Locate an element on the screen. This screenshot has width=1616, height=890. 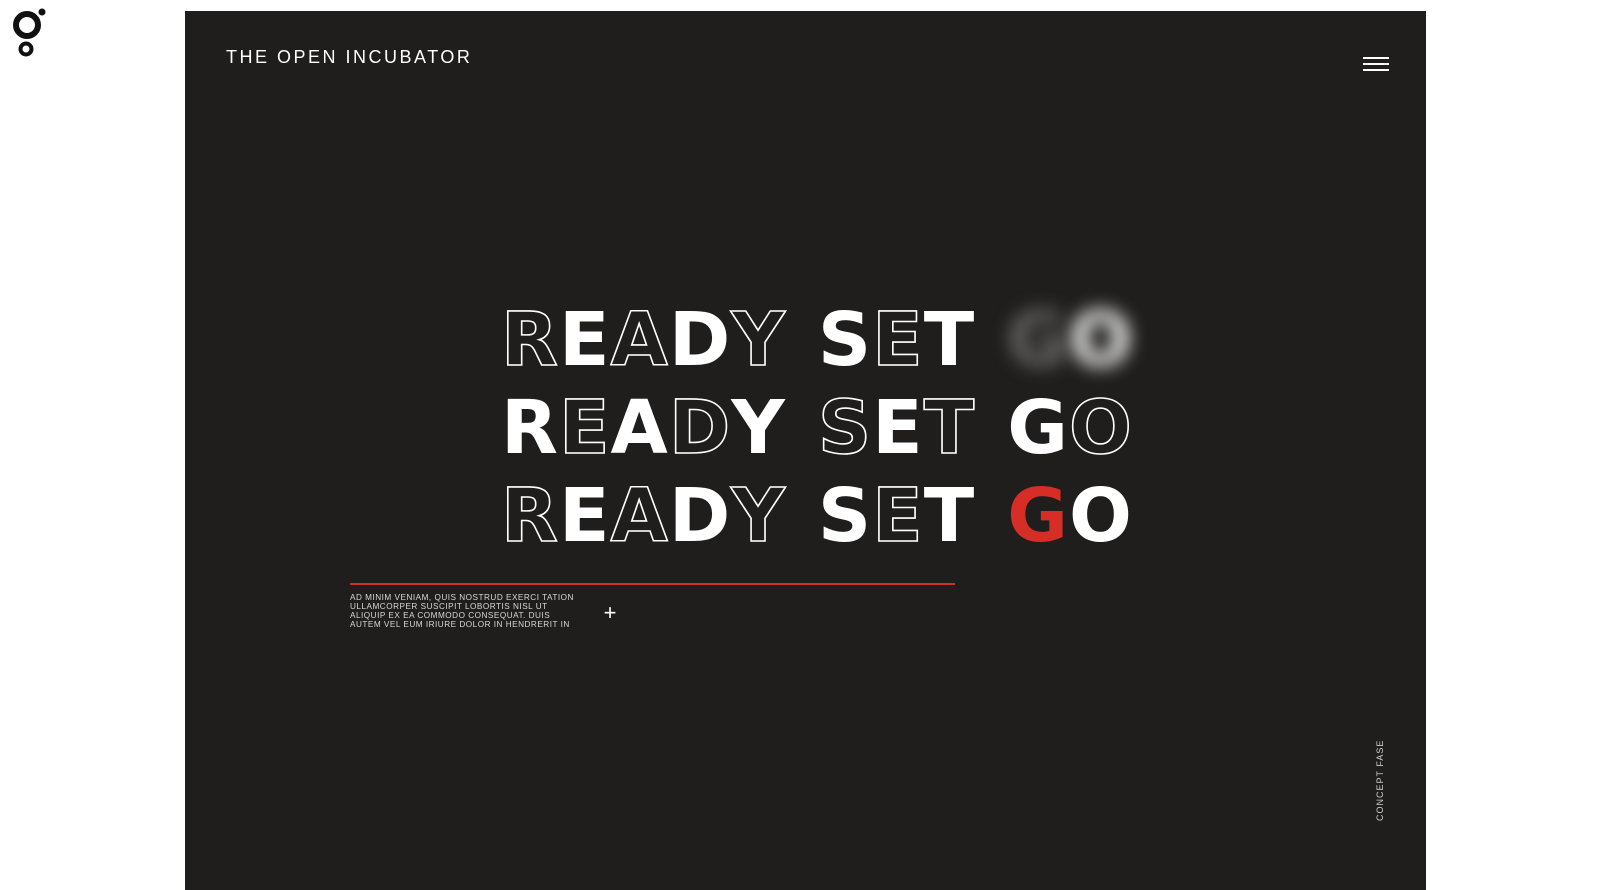
headline: READY SET GO READY SET GO READY SET GO is located at coordinates (850, 430).